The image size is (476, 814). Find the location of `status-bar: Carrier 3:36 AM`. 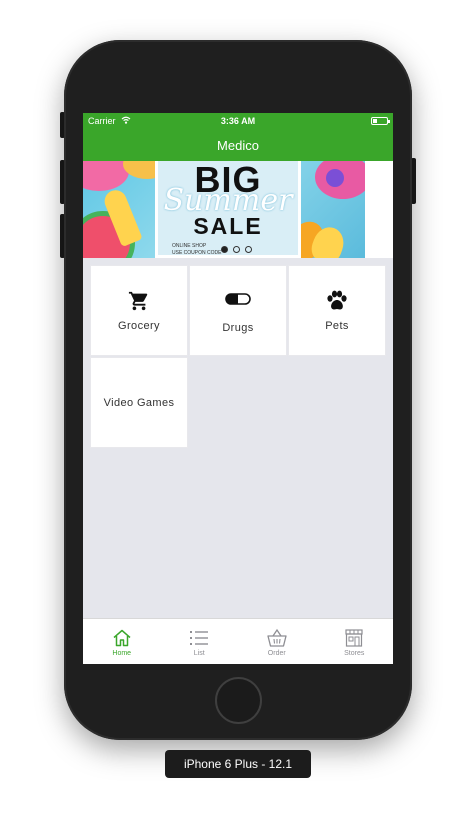

status-bar: Carrier 3:36 AM is located at coordinates (238, 121).